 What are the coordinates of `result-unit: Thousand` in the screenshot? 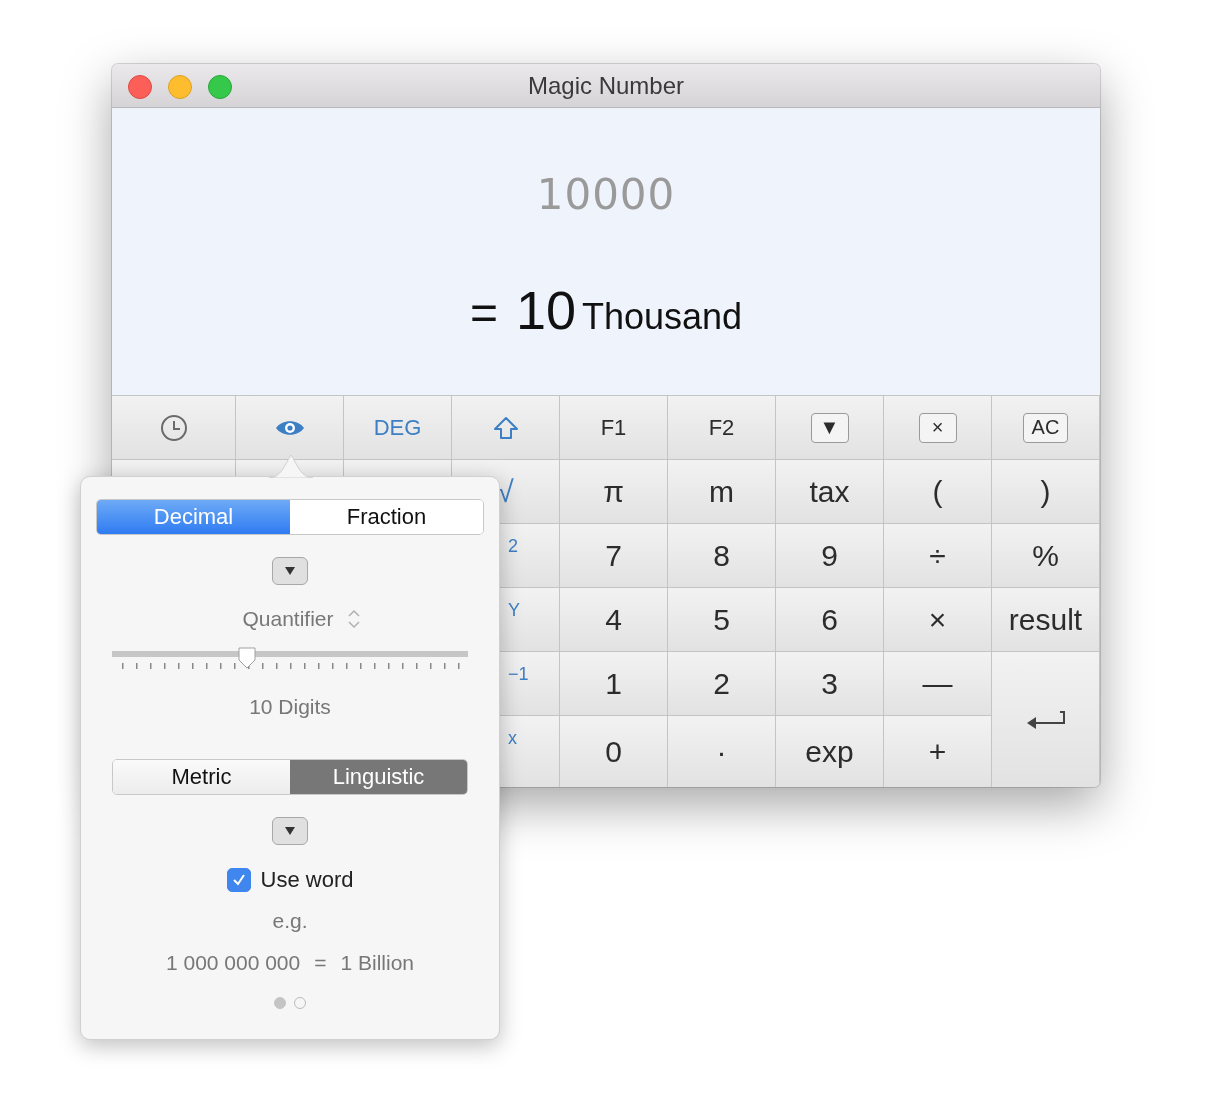 It's located at (662, 317).